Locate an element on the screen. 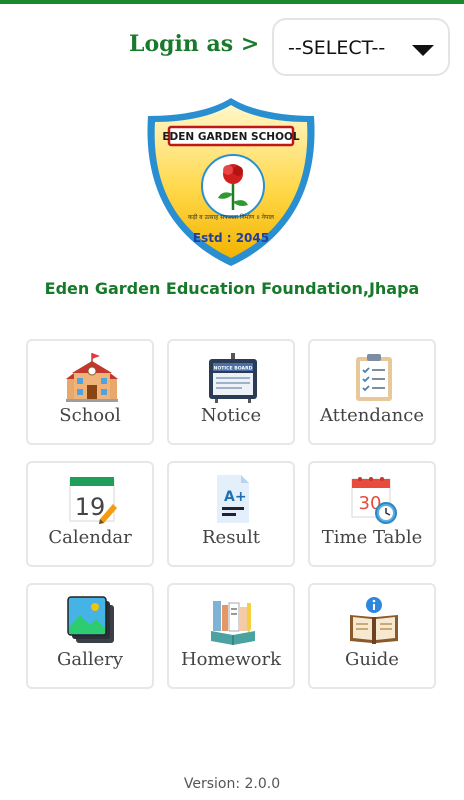  clipboard-checklist-icon is located at coordinates (374, 377).